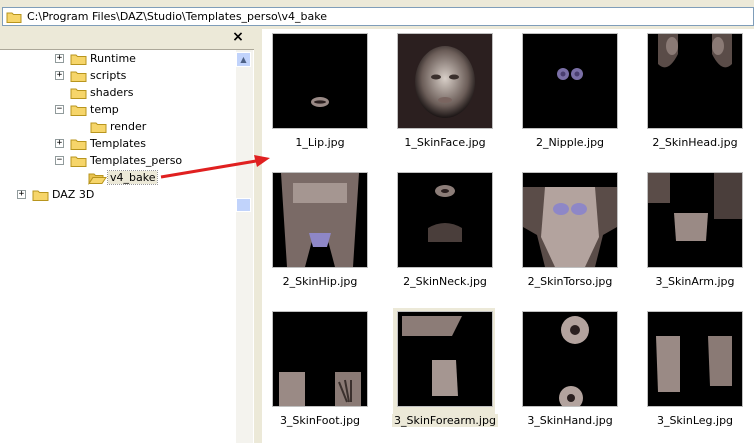  What do you see at coordinates (570, 420) in the screenshot?
I see `file-name: 3_SkinHand.jpg` at bounding box center [570, 420].